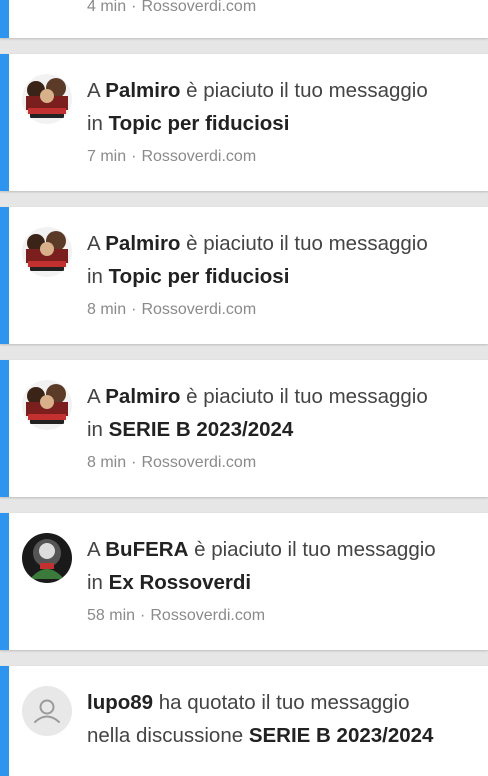  Describe the element at coordinates (107, 156) in the screenshot. I see `notification-time: 7 min` at that location.